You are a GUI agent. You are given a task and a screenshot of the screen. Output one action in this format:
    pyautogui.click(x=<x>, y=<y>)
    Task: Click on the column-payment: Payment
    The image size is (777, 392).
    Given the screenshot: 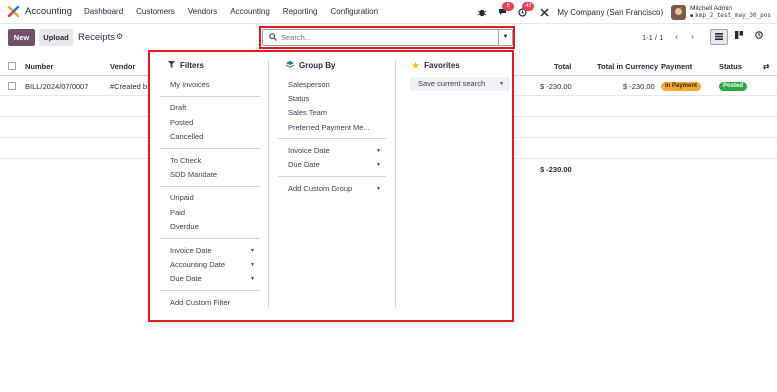 What is the action you would take?
    pyautogui.click(x=676, y=66)
    